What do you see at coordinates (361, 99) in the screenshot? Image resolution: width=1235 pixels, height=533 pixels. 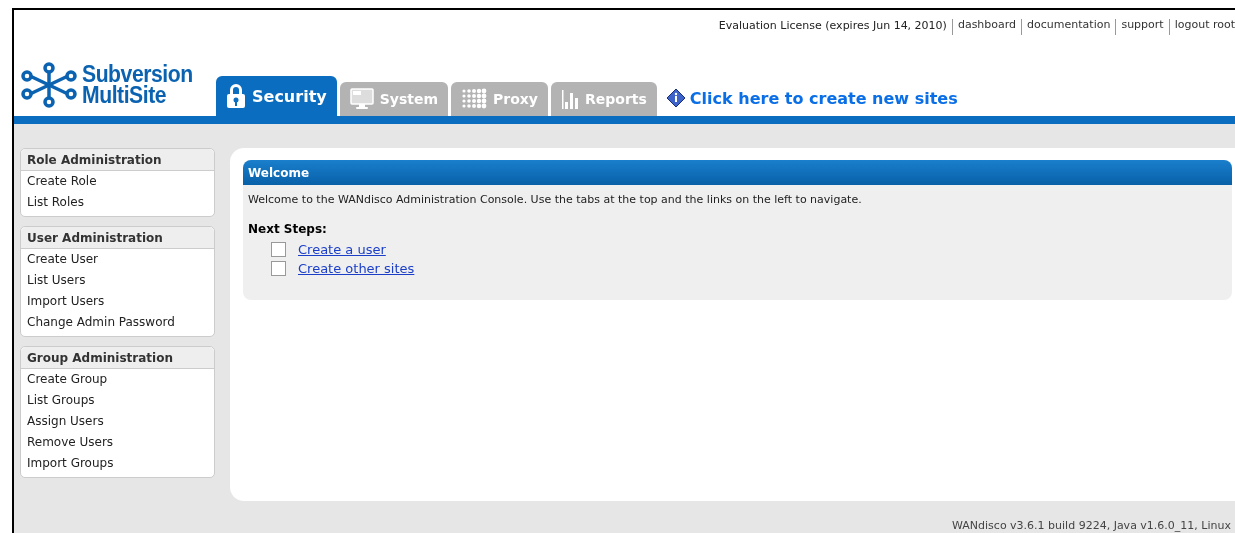 I see `monitor-icon` at bounding box center [361, 99].